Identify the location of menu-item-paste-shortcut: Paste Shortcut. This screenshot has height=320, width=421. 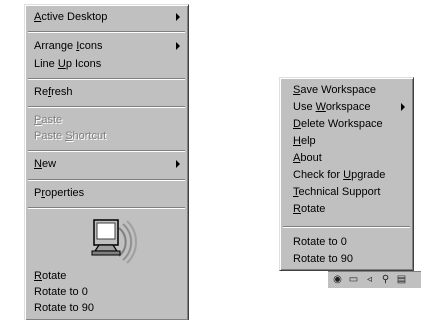
(106, 136).